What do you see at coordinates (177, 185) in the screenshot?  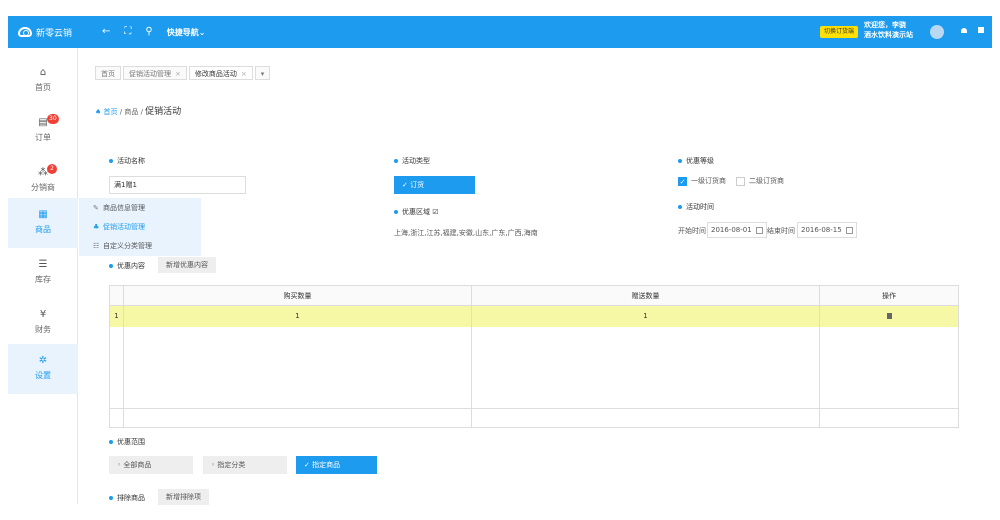 I see `activity-name-input: 满1赠1` at bounding box center [177, 185].